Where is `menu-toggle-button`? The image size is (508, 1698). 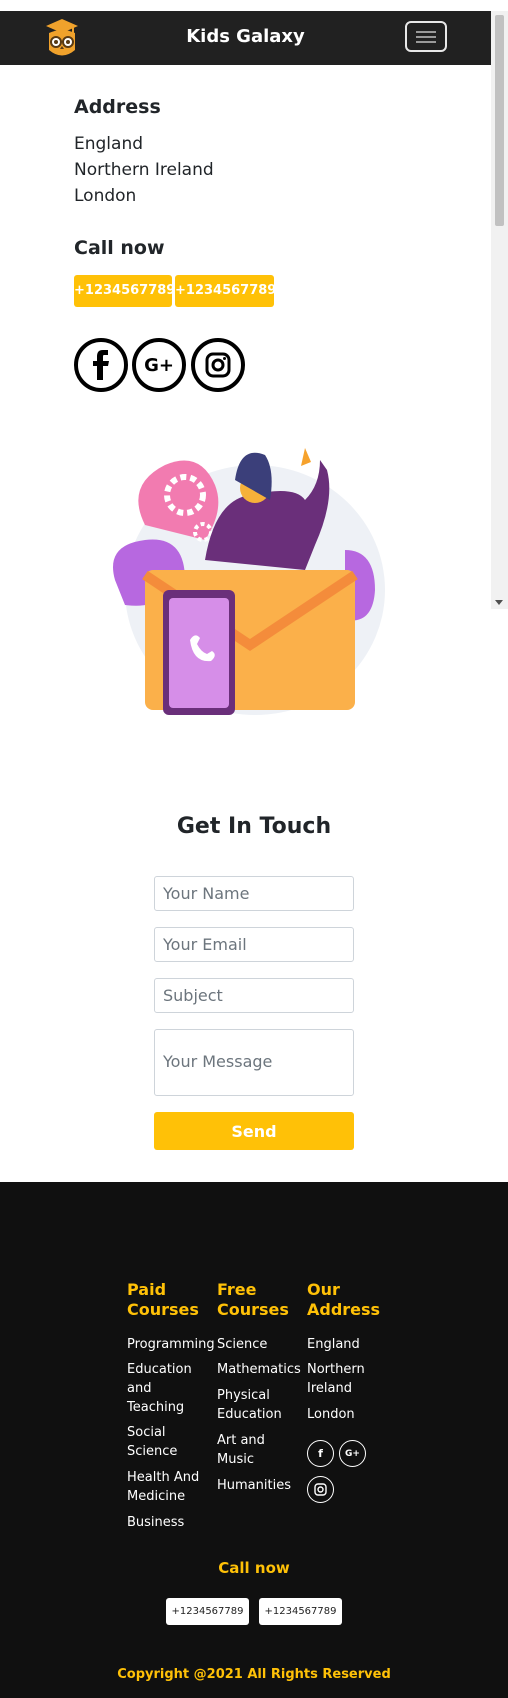
menu-toggle-button is located at coordinates (426, 36).